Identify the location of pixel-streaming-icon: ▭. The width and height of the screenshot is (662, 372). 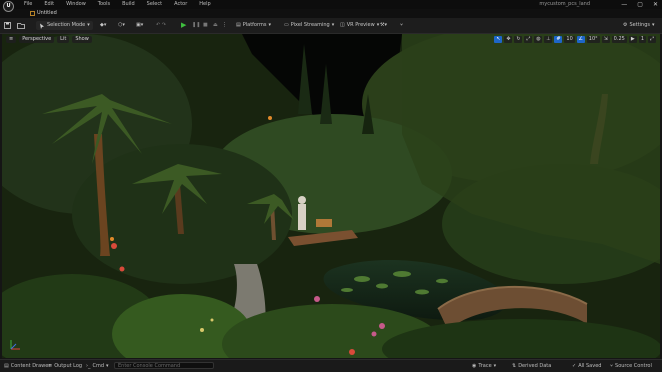
(286, 25).